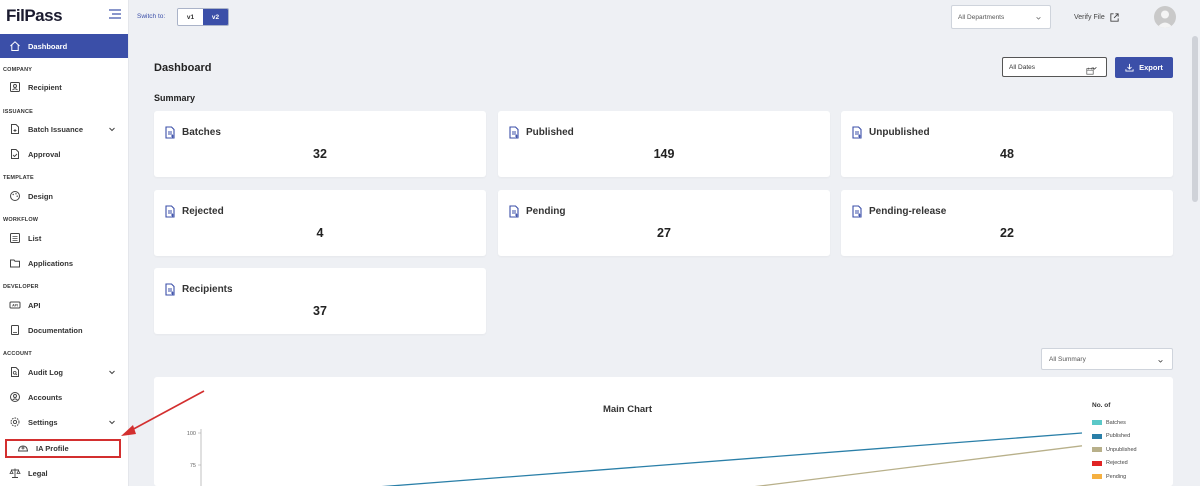 The image size is (1200, 486). I want to click on summary-heading: Summary, so click(175, 98).